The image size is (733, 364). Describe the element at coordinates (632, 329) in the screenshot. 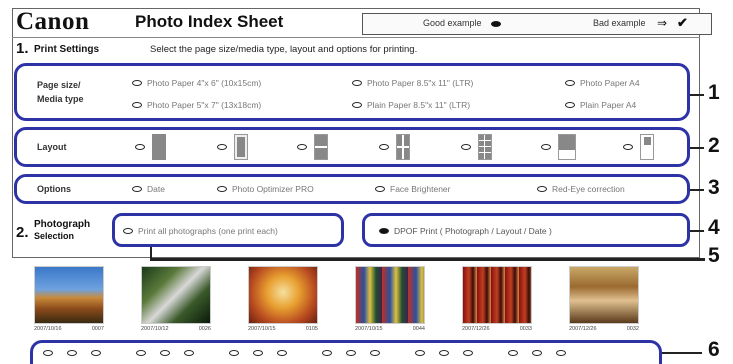

I see `thumb-id: 0032` at that location.